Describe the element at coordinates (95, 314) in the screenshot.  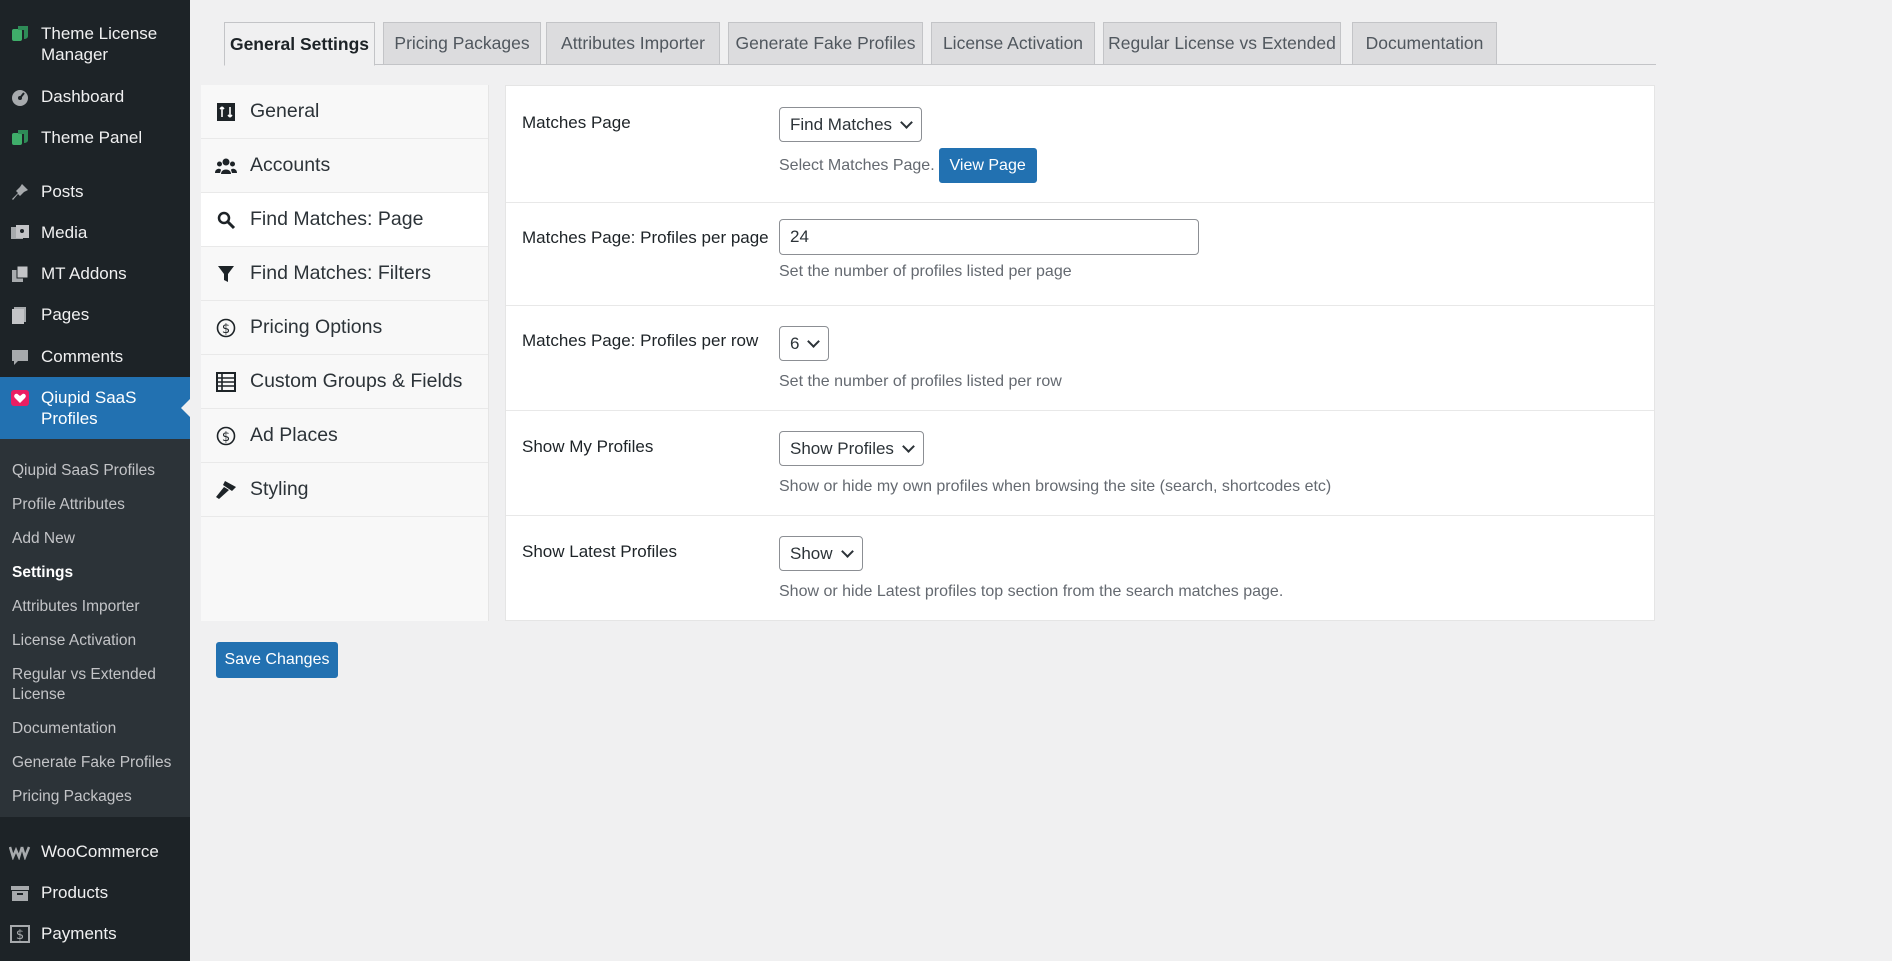
I see `menu-pages: Pages` at that location.